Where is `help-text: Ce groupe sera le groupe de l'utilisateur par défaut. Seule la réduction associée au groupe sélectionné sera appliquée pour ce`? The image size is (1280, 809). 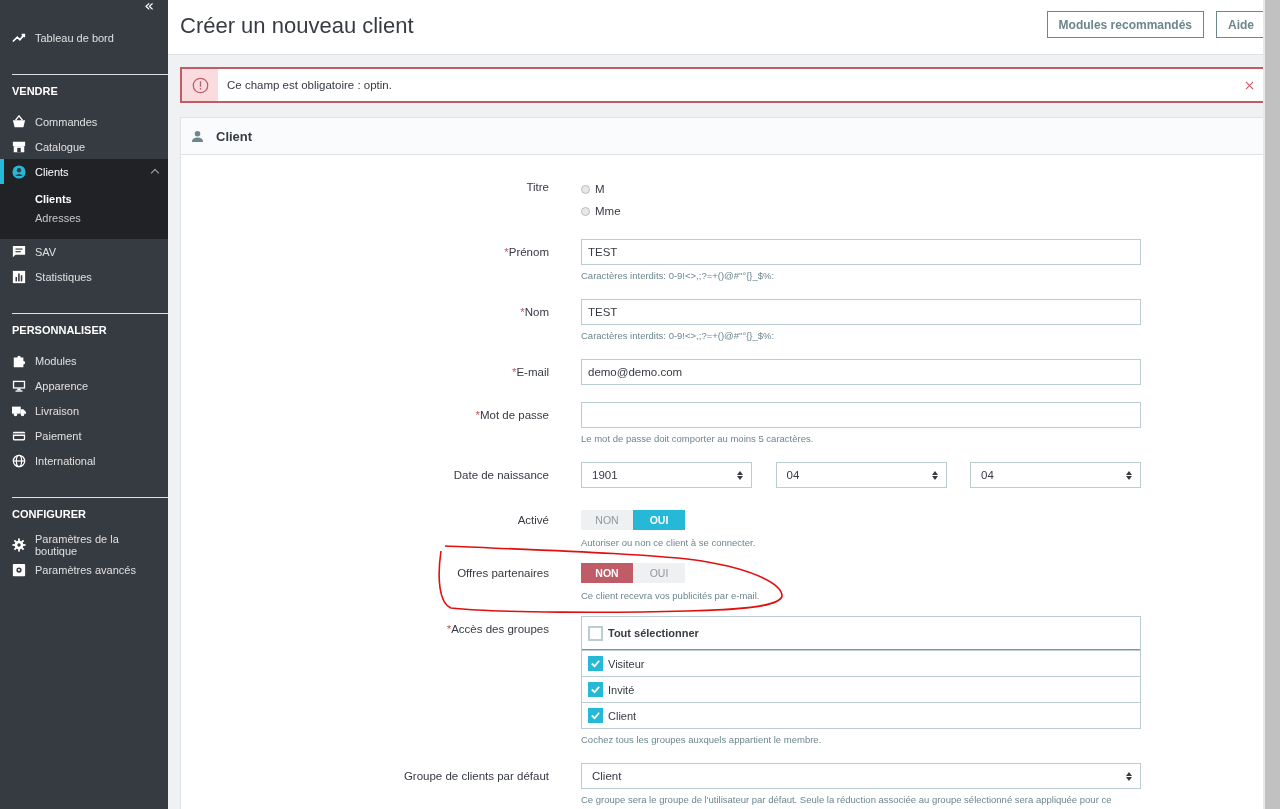 help-text: Ce groupe sera le groupe de l'utilisateur par défaut. Seule la réduction associée au groupe sélectionné sera appliquée pour ce is located at coordinates (847, 800).